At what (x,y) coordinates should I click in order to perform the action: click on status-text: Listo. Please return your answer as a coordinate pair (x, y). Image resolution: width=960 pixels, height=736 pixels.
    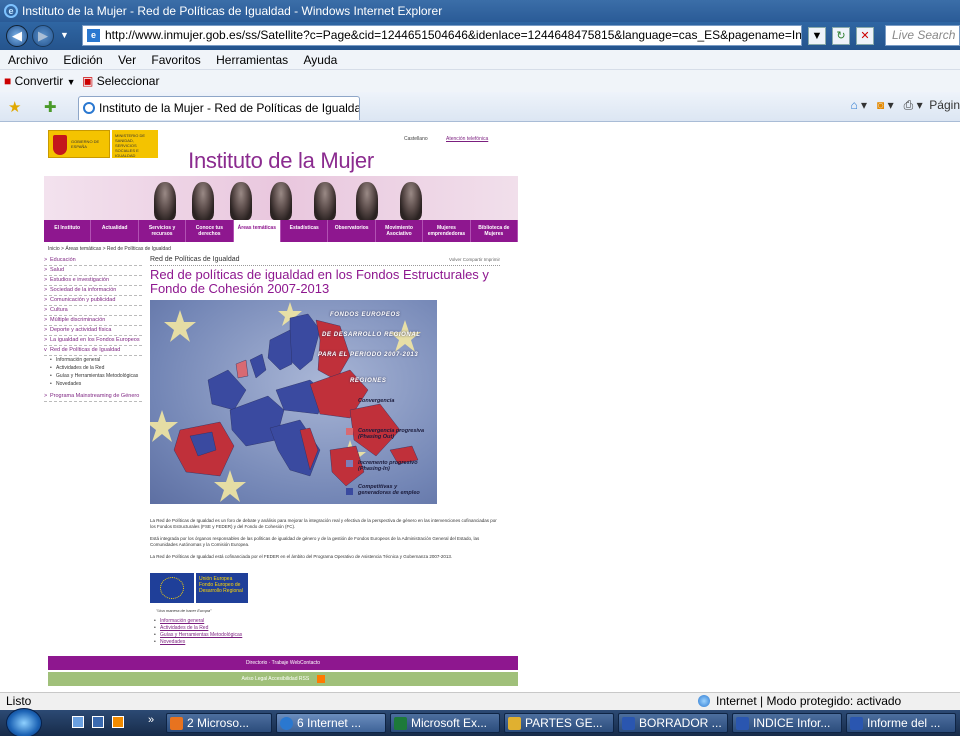
    Looking at the image, I should click on (19, 701).